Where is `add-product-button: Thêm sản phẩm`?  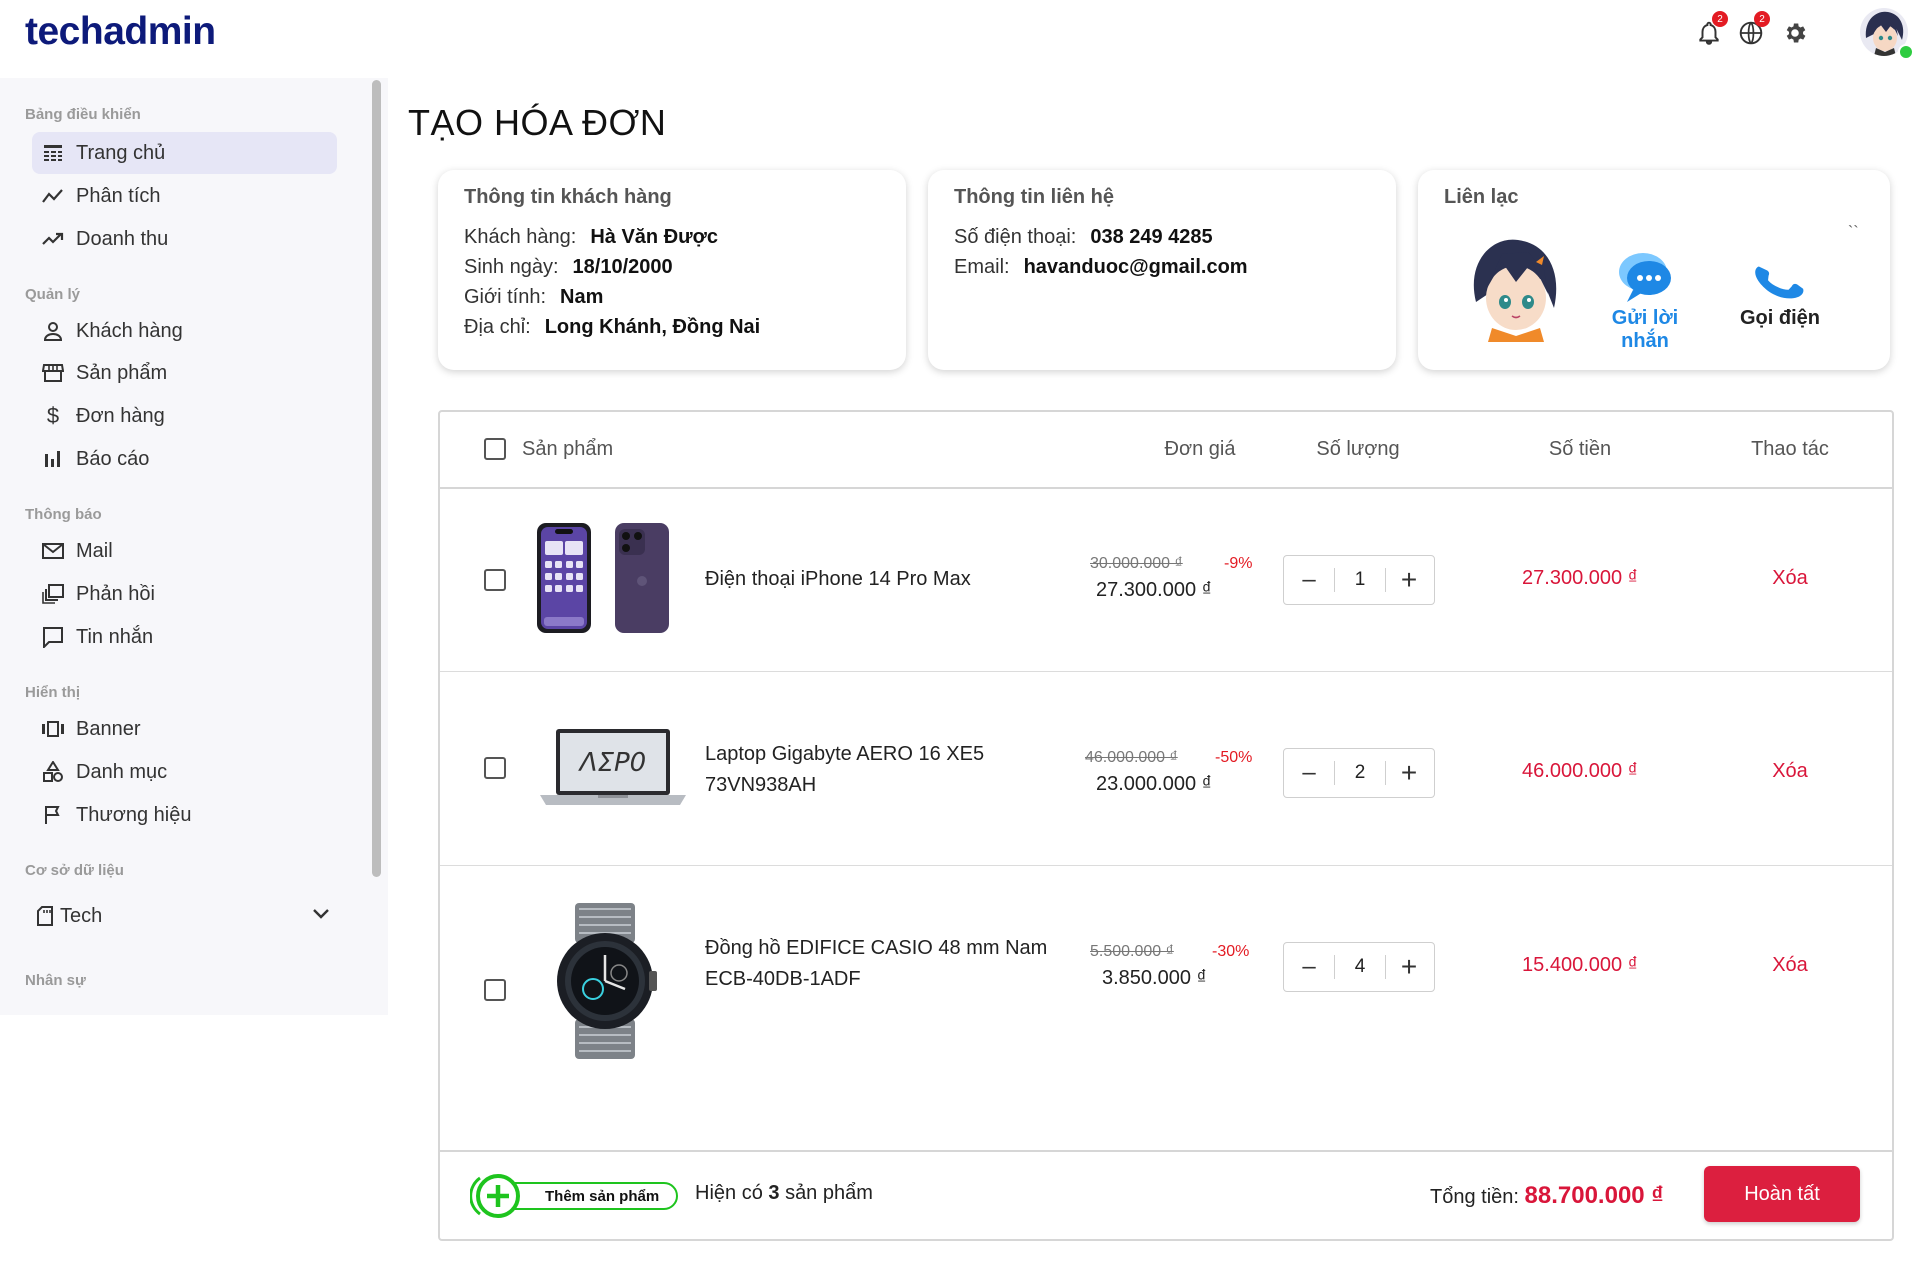 add-product-button: Thêm sản phẩm is located at coordinates (575, 1196).